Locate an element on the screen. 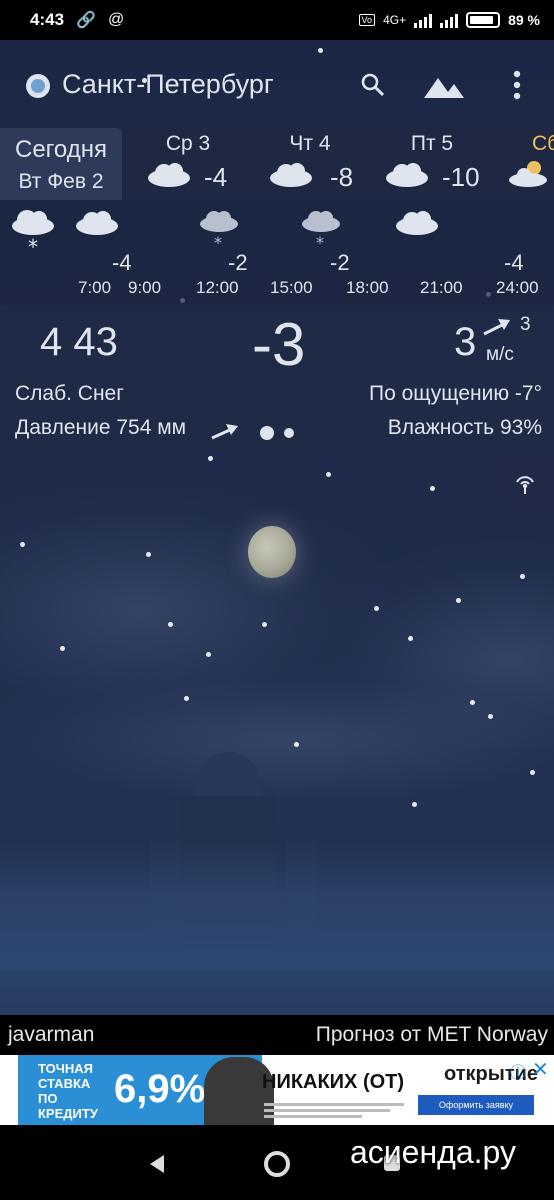 Image resolution: width=554 pixels, height=1200 pixels. hourly-time: 12:00 is located at coordinates (217, 287).